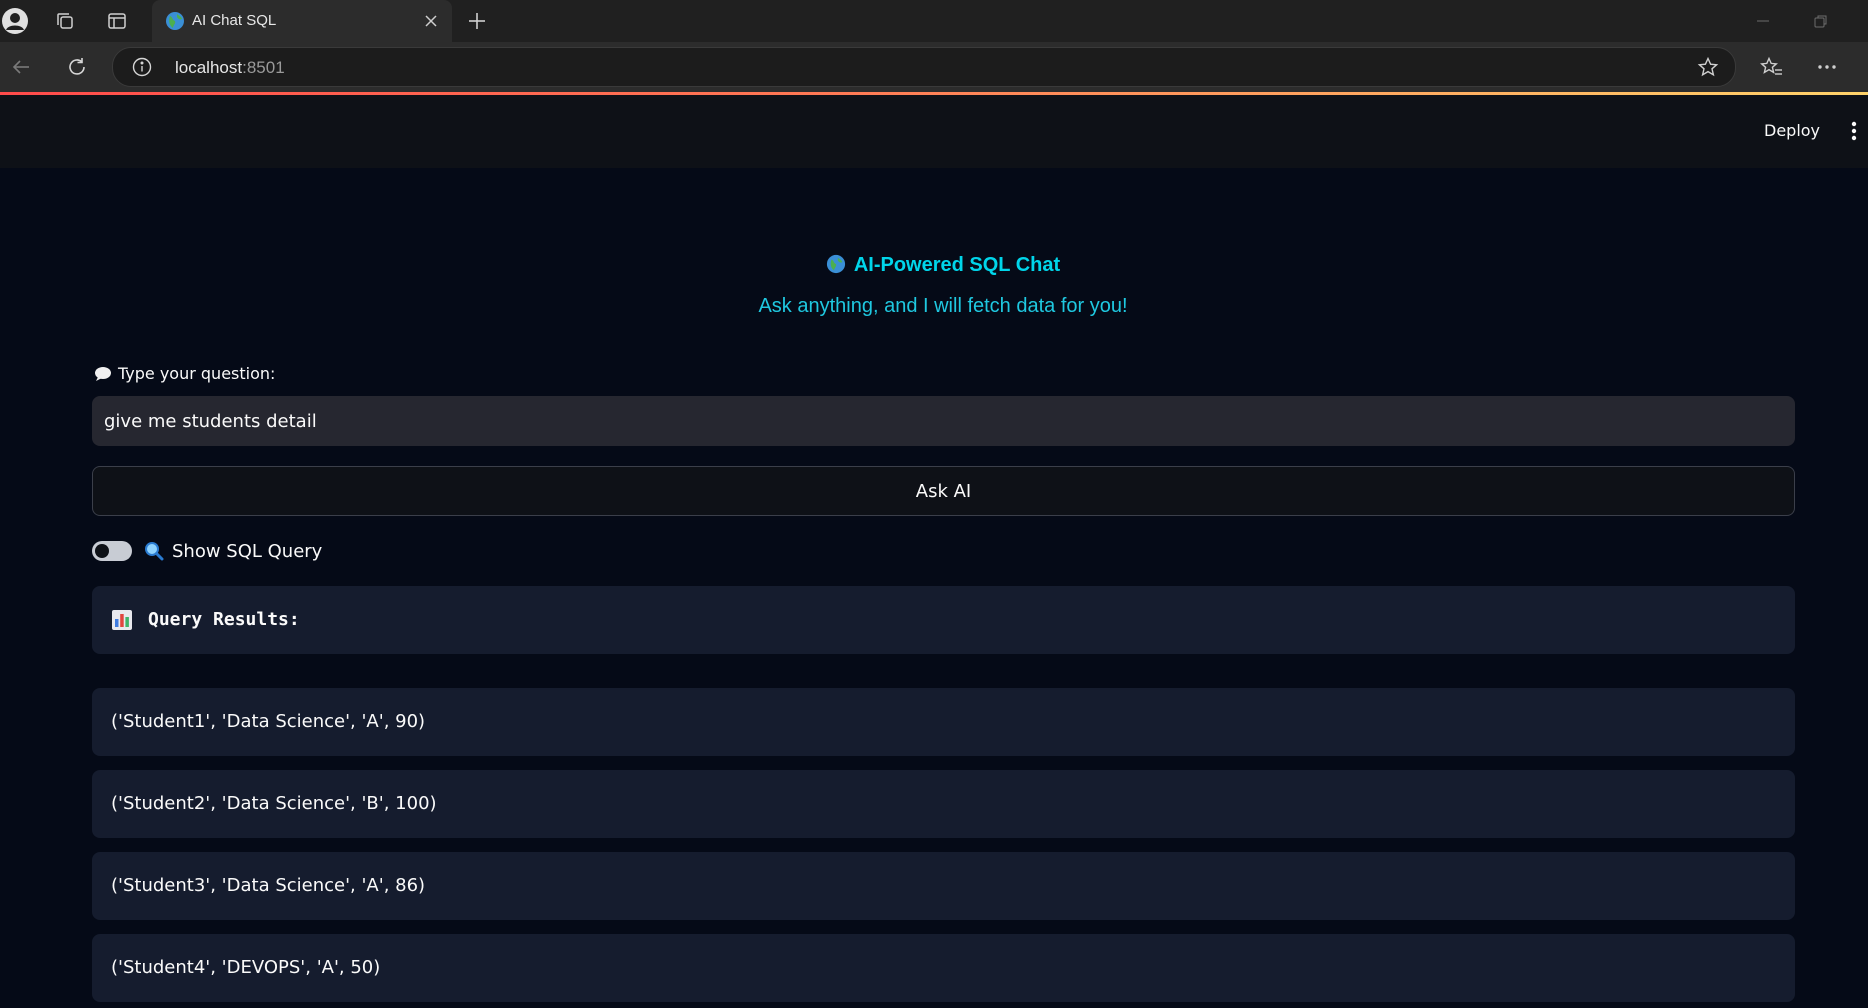 The image size is (1868, 1008). Describe the element at coordinates (117, 21) in the screenshot. I see `tab-actions-icon` at that location.